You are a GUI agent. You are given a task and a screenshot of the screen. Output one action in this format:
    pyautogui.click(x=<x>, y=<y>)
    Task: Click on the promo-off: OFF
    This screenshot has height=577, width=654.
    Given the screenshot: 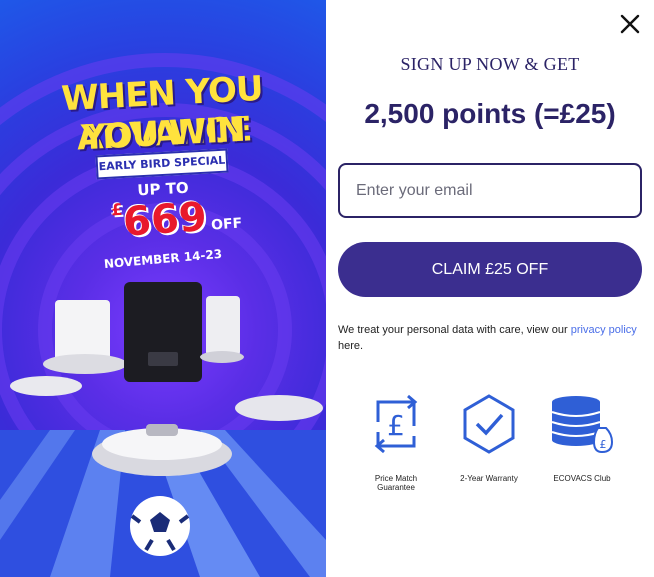 What is the action you would take?
    pyautogui.click(x=226, y=224)
    